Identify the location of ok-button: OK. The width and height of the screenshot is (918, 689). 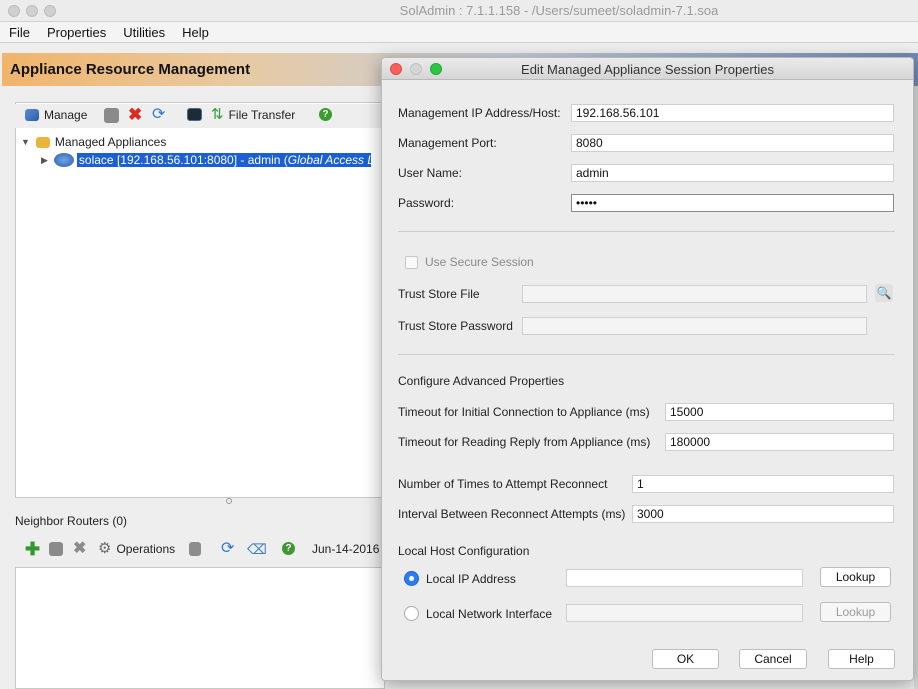
(685, 659).